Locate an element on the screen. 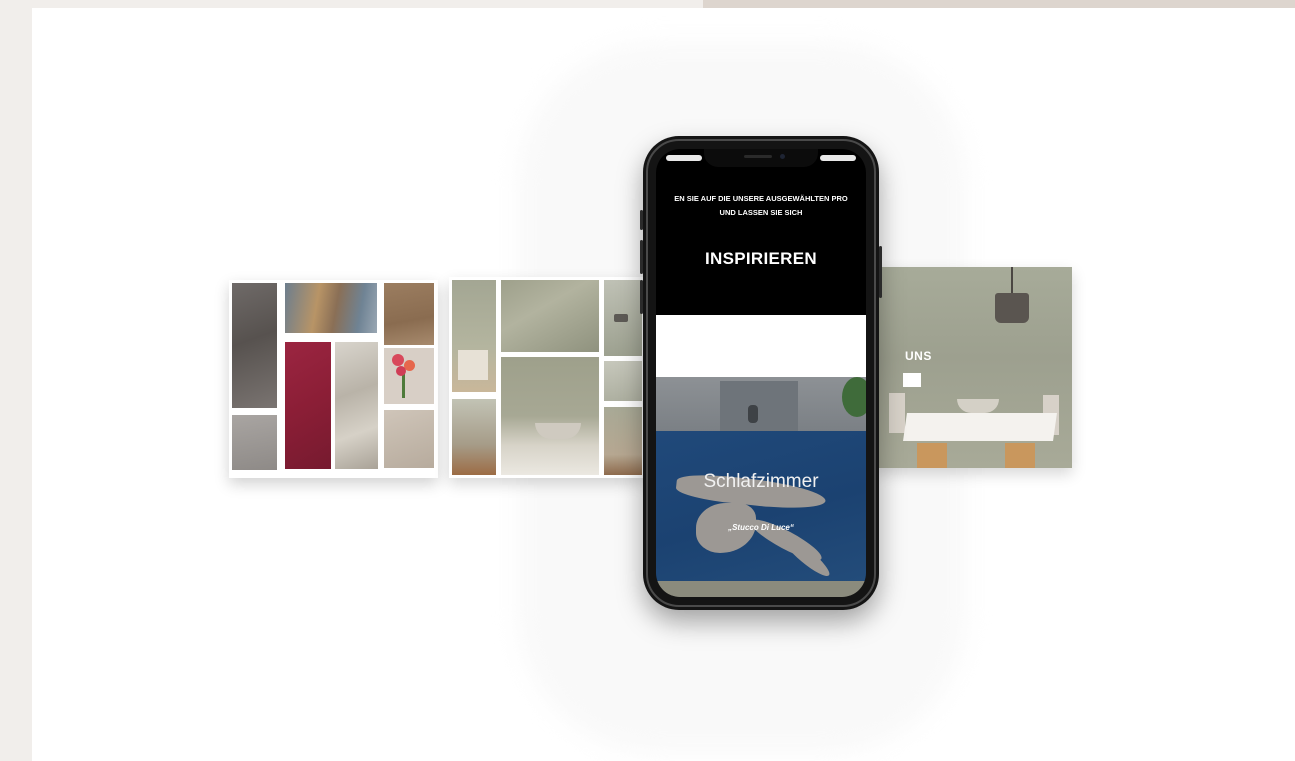 This screenshot has width=1295, height=761. room-preview-right: UNS is located at coordinates (973, 367).